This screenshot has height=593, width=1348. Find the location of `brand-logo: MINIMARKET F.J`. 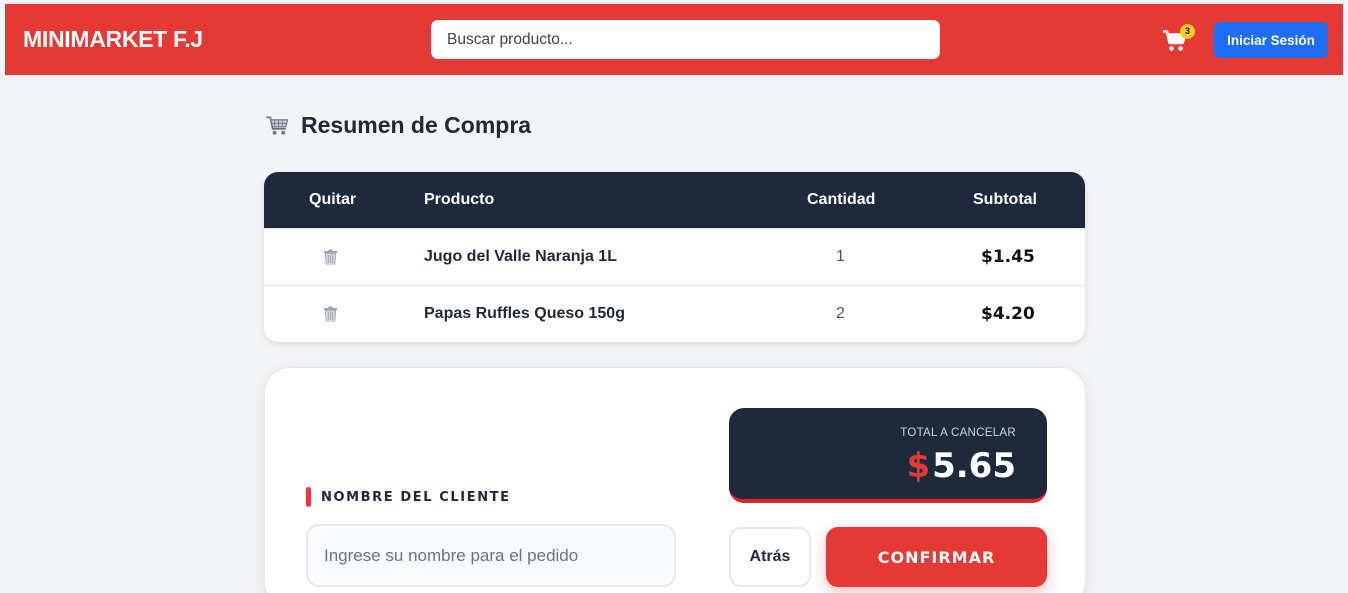

brand-logo: MINIMARKET F.J is located at coordinates (113, 39).